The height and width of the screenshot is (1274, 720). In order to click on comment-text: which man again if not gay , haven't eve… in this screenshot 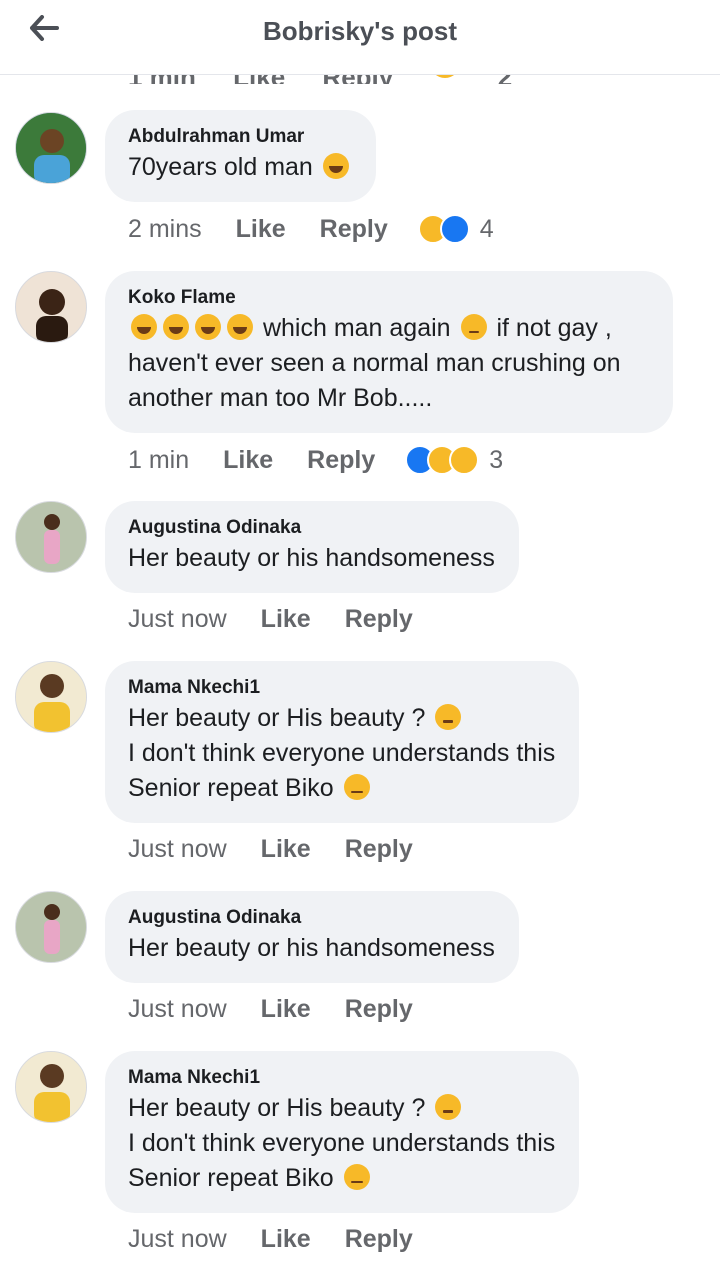, I will do `click(374, 363)`.